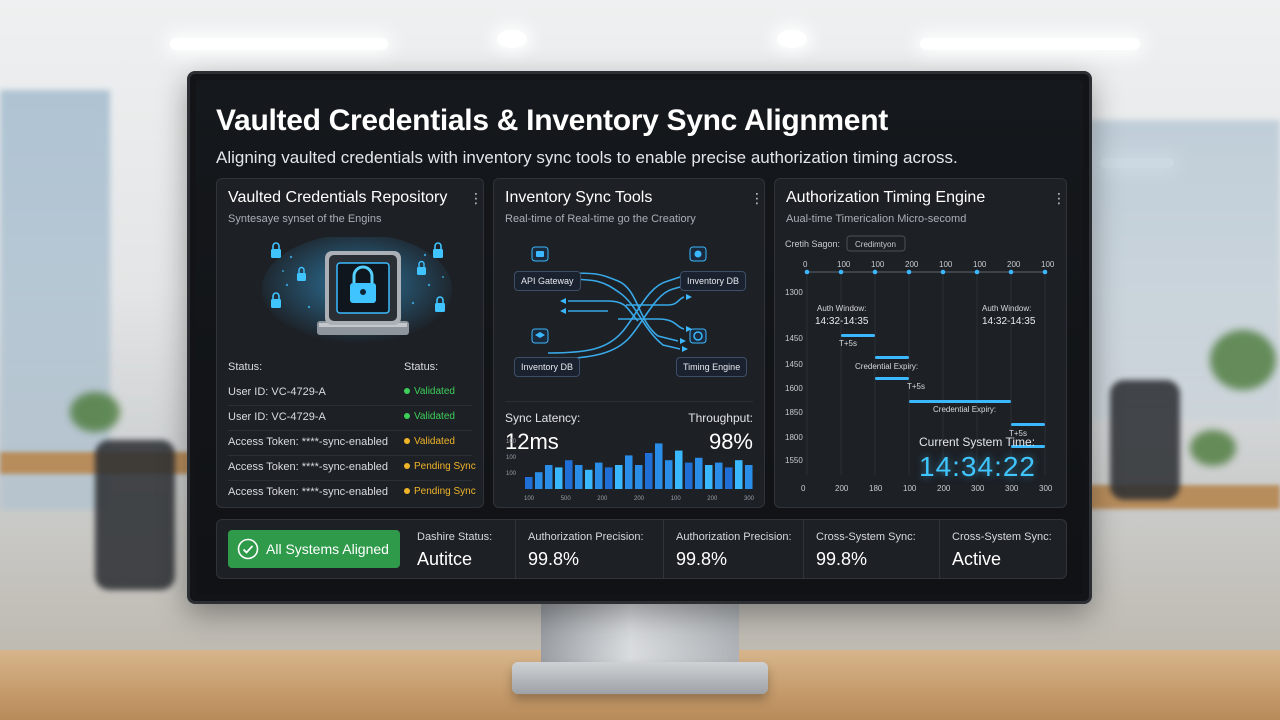 This screenshot has width=1280, height=720. Describe the element at coordinates (512, 39) in the screenshot. I see `ceiling-spotlight` at that location.